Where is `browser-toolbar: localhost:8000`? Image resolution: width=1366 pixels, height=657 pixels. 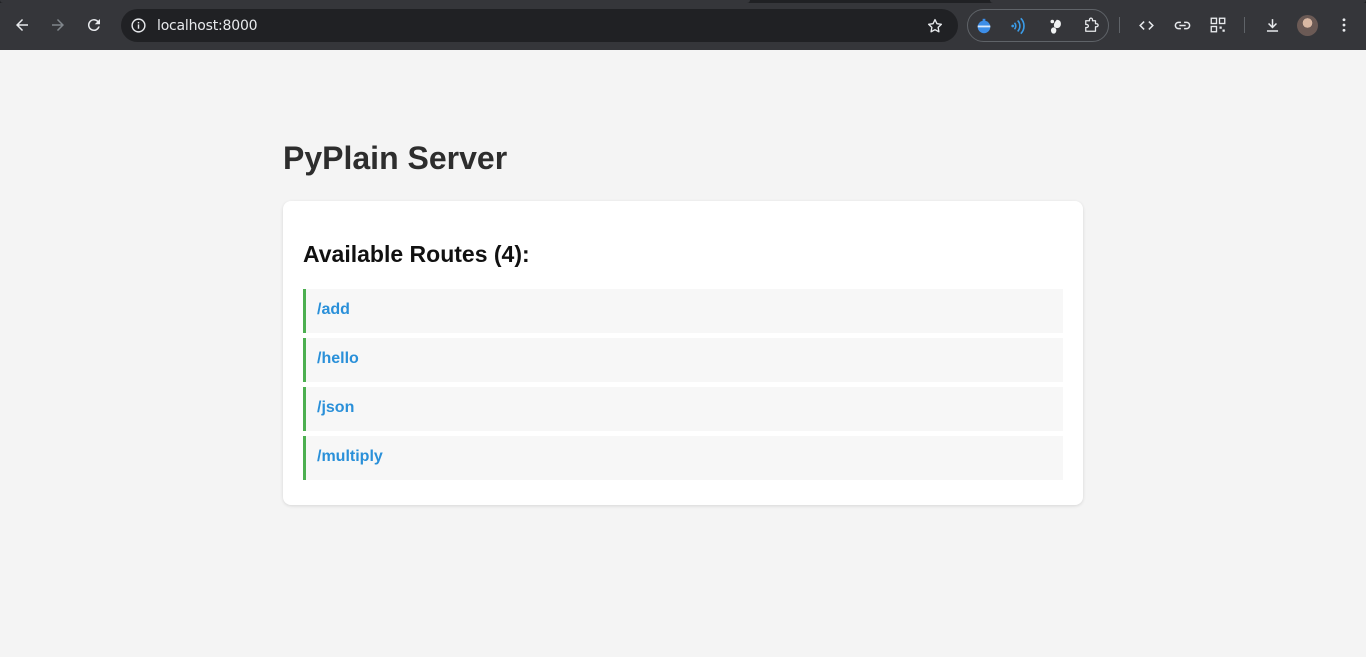
browser-toolbar: localhost:8000 is located at coordinates (683, 25).